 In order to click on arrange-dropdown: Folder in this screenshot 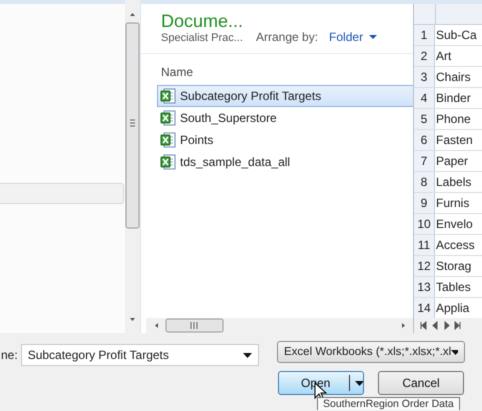, I will do `click(353, 37)`.